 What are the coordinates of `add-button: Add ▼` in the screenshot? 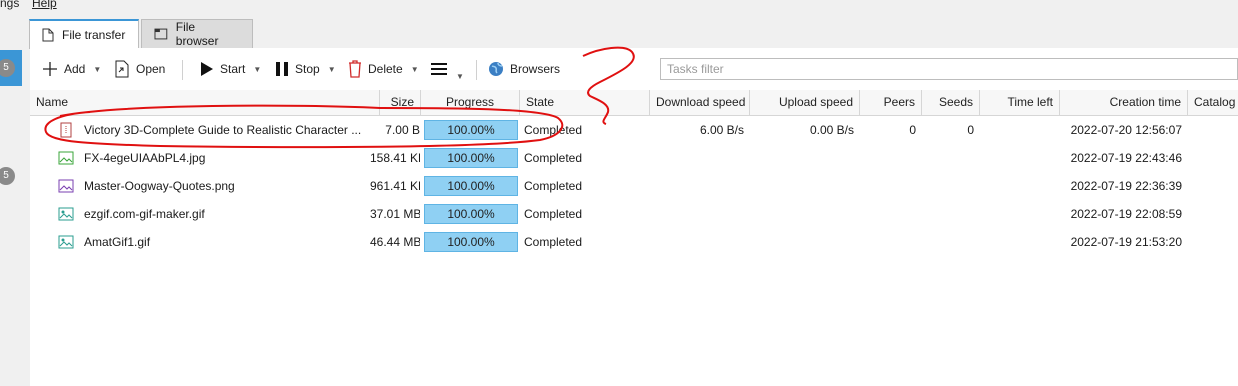 It's located at (71, 69).